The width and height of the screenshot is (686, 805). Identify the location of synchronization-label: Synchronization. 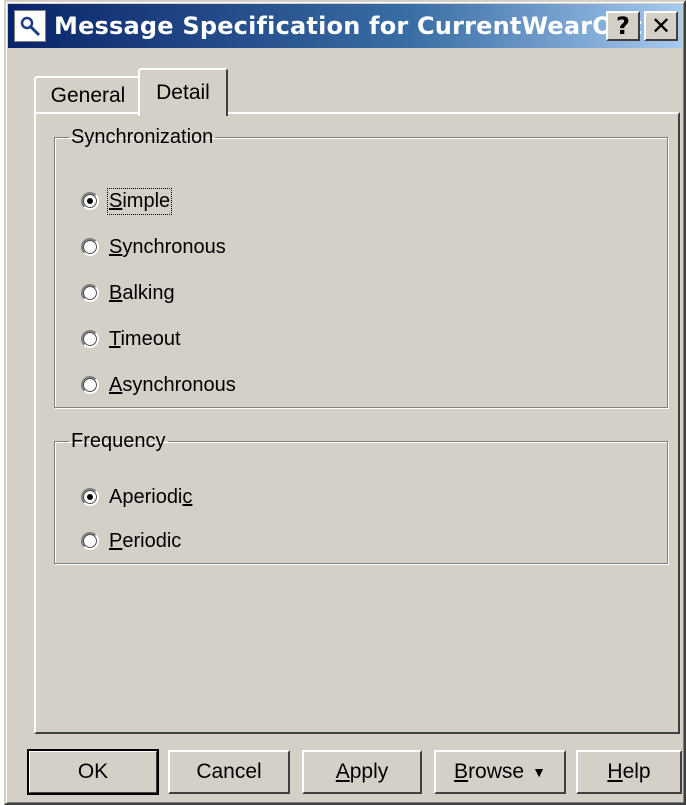
(142, 137).